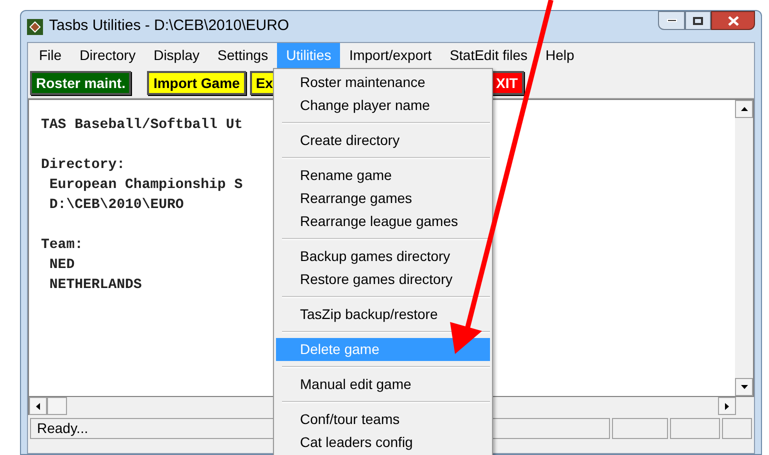  What do you see at coordinates (383, 384) in the screenshot?
I see `menu-entry: Manual edit game` at bounding box center [383, 384].